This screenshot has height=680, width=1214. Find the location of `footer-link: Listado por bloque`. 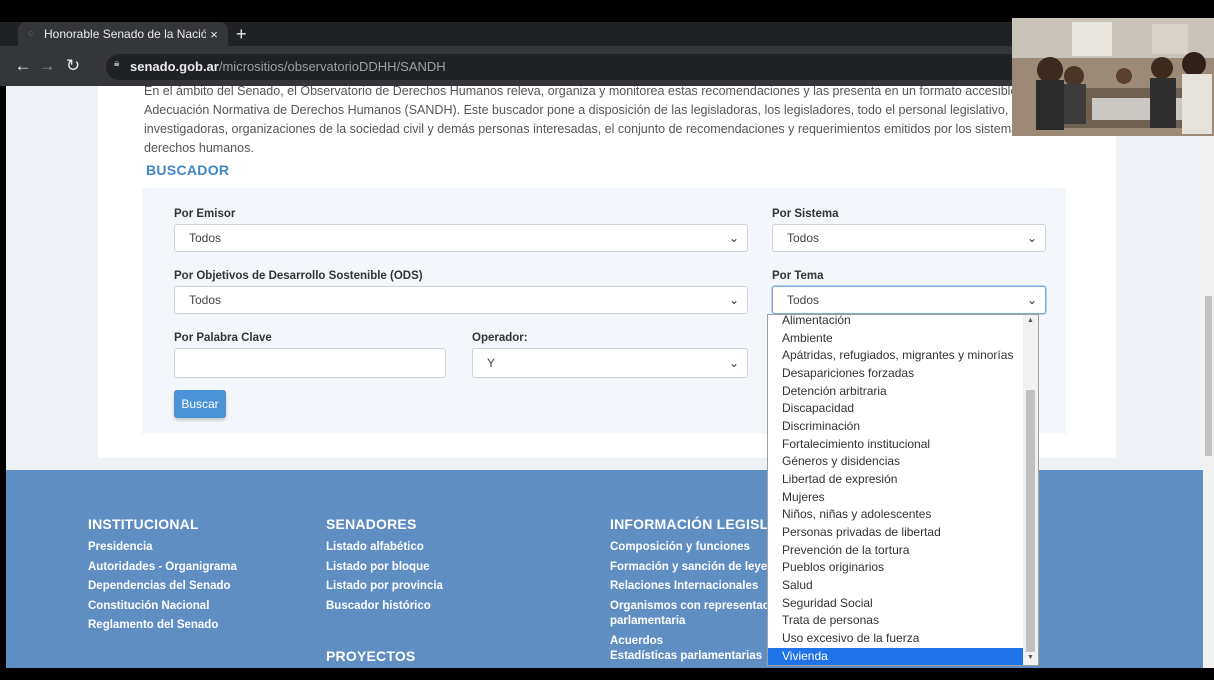

footer-link: Listado por bloque is located at coordinates (384, 568).